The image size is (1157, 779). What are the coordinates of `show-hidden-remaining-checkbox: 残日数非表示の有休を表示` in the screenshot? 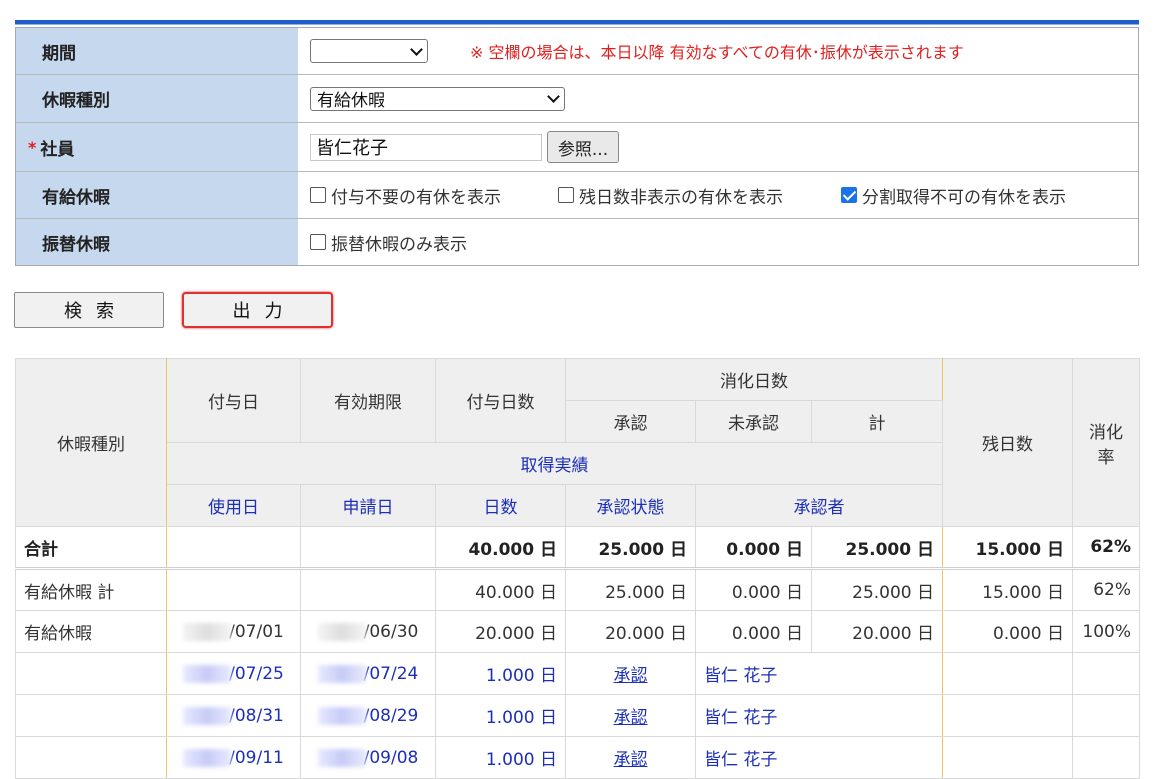 It's located at (699, 195).